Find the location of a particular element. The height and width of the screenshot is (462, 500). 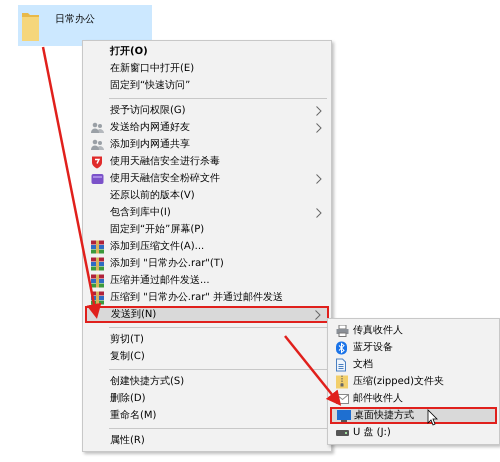

zip-folder-icon is located at coordinates (342, 381).